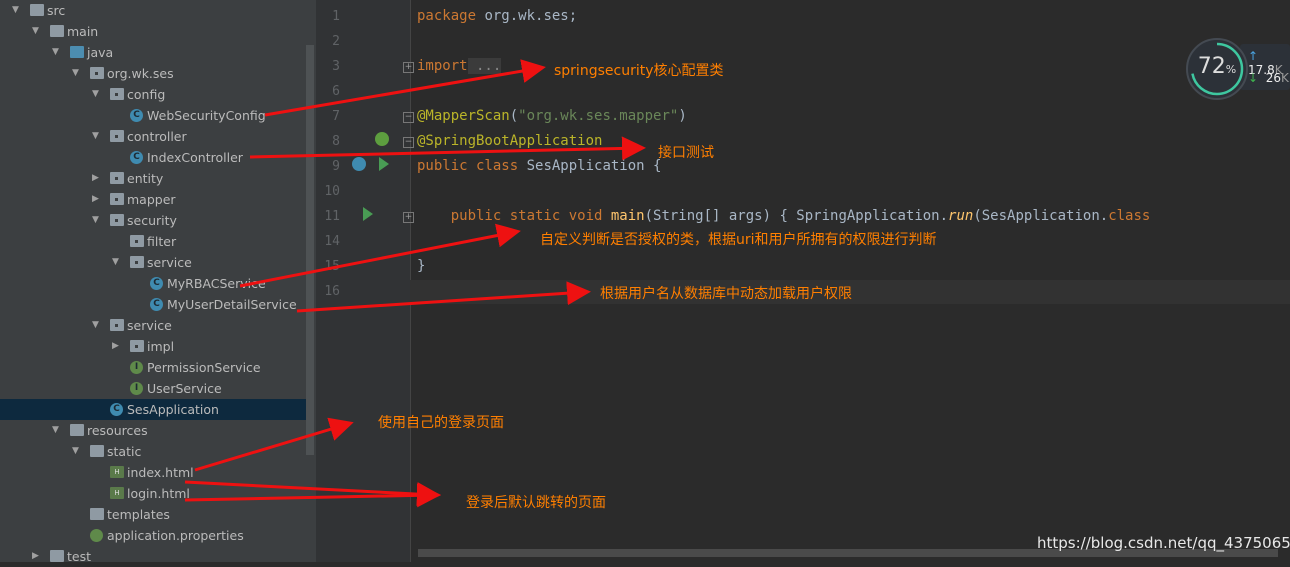  Describe the element at coordinates (726, 294) in the screenshot. I see `annotation-text: 根据用户名从数据库中动态加载用户权限` at that location.